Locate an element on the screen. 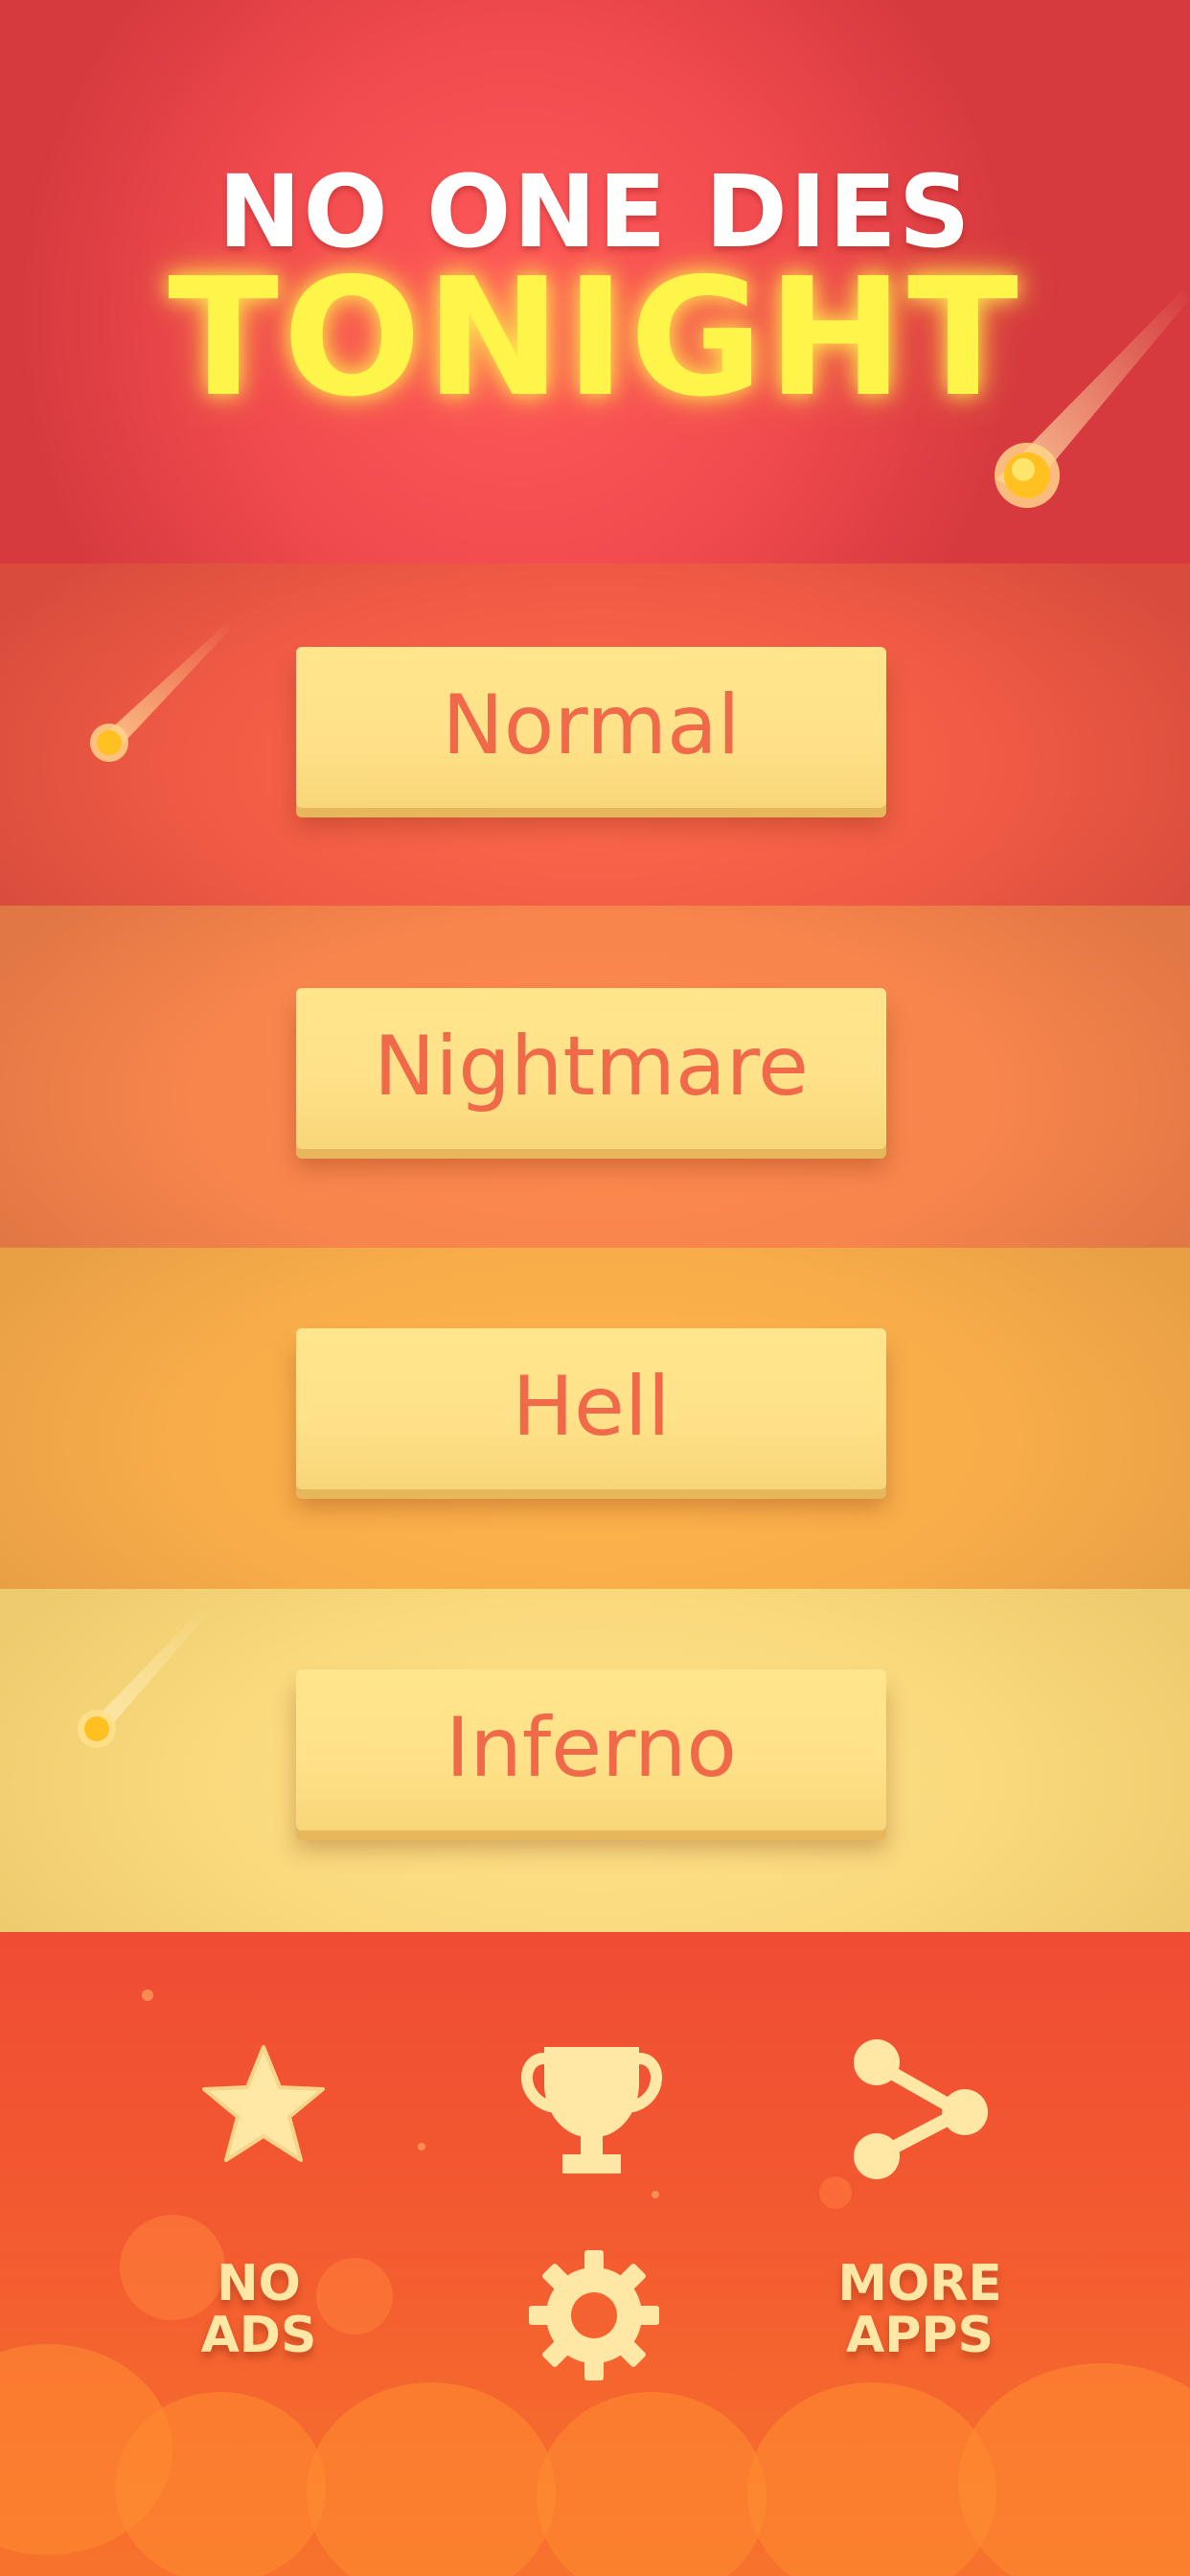  difficulty-band-inferno: Inferno is located at coordinates (595, 1760).